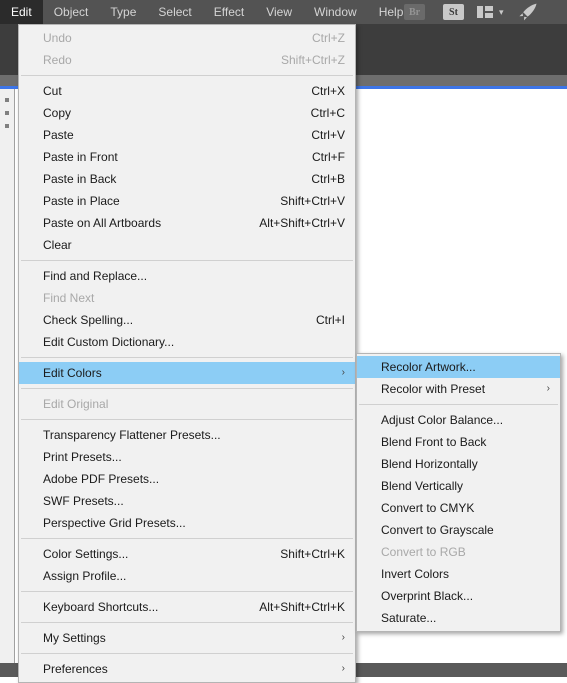 This screenshot has height=683, width=567. Describe the element at coordinates (57, 38) in the screenshot. I see `menu-item-label: Undo` at that location.